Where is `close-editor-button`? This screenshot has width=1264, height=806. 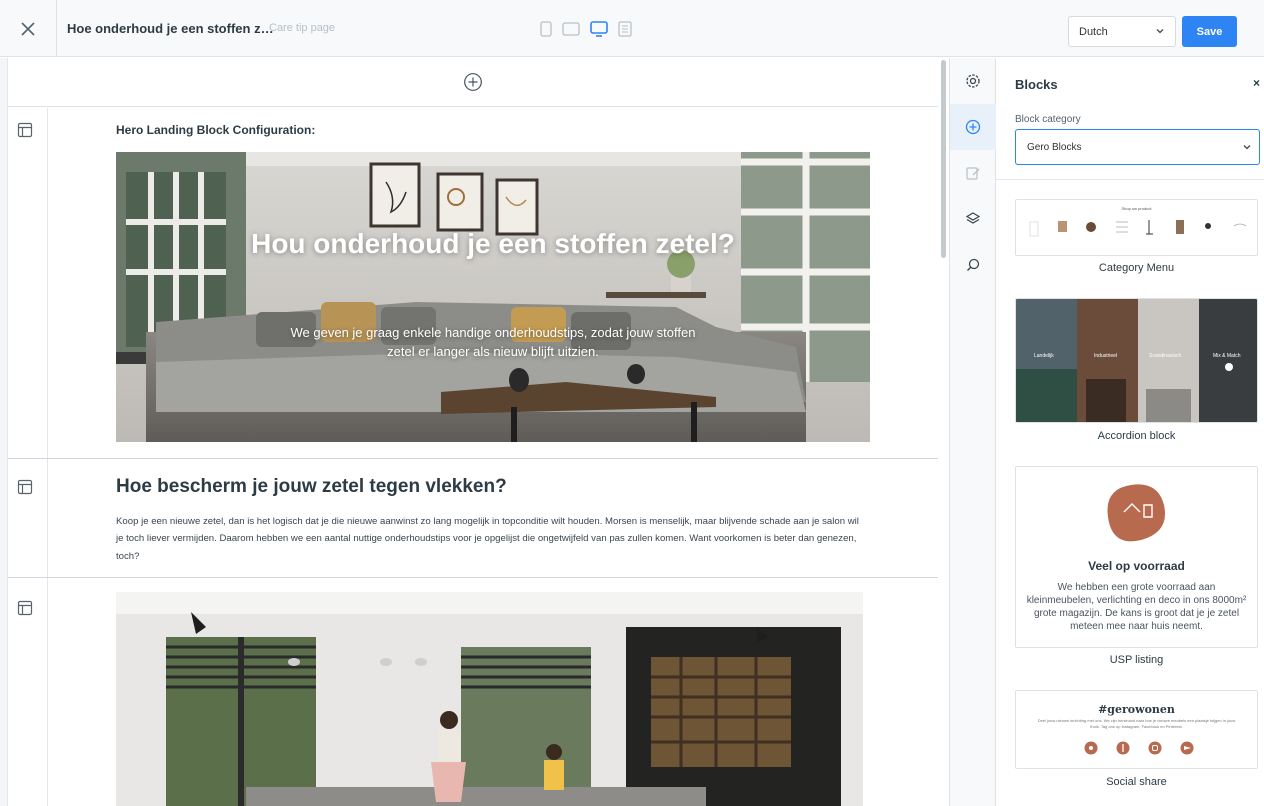 close-editor-button is located at coordinates (28, 28).